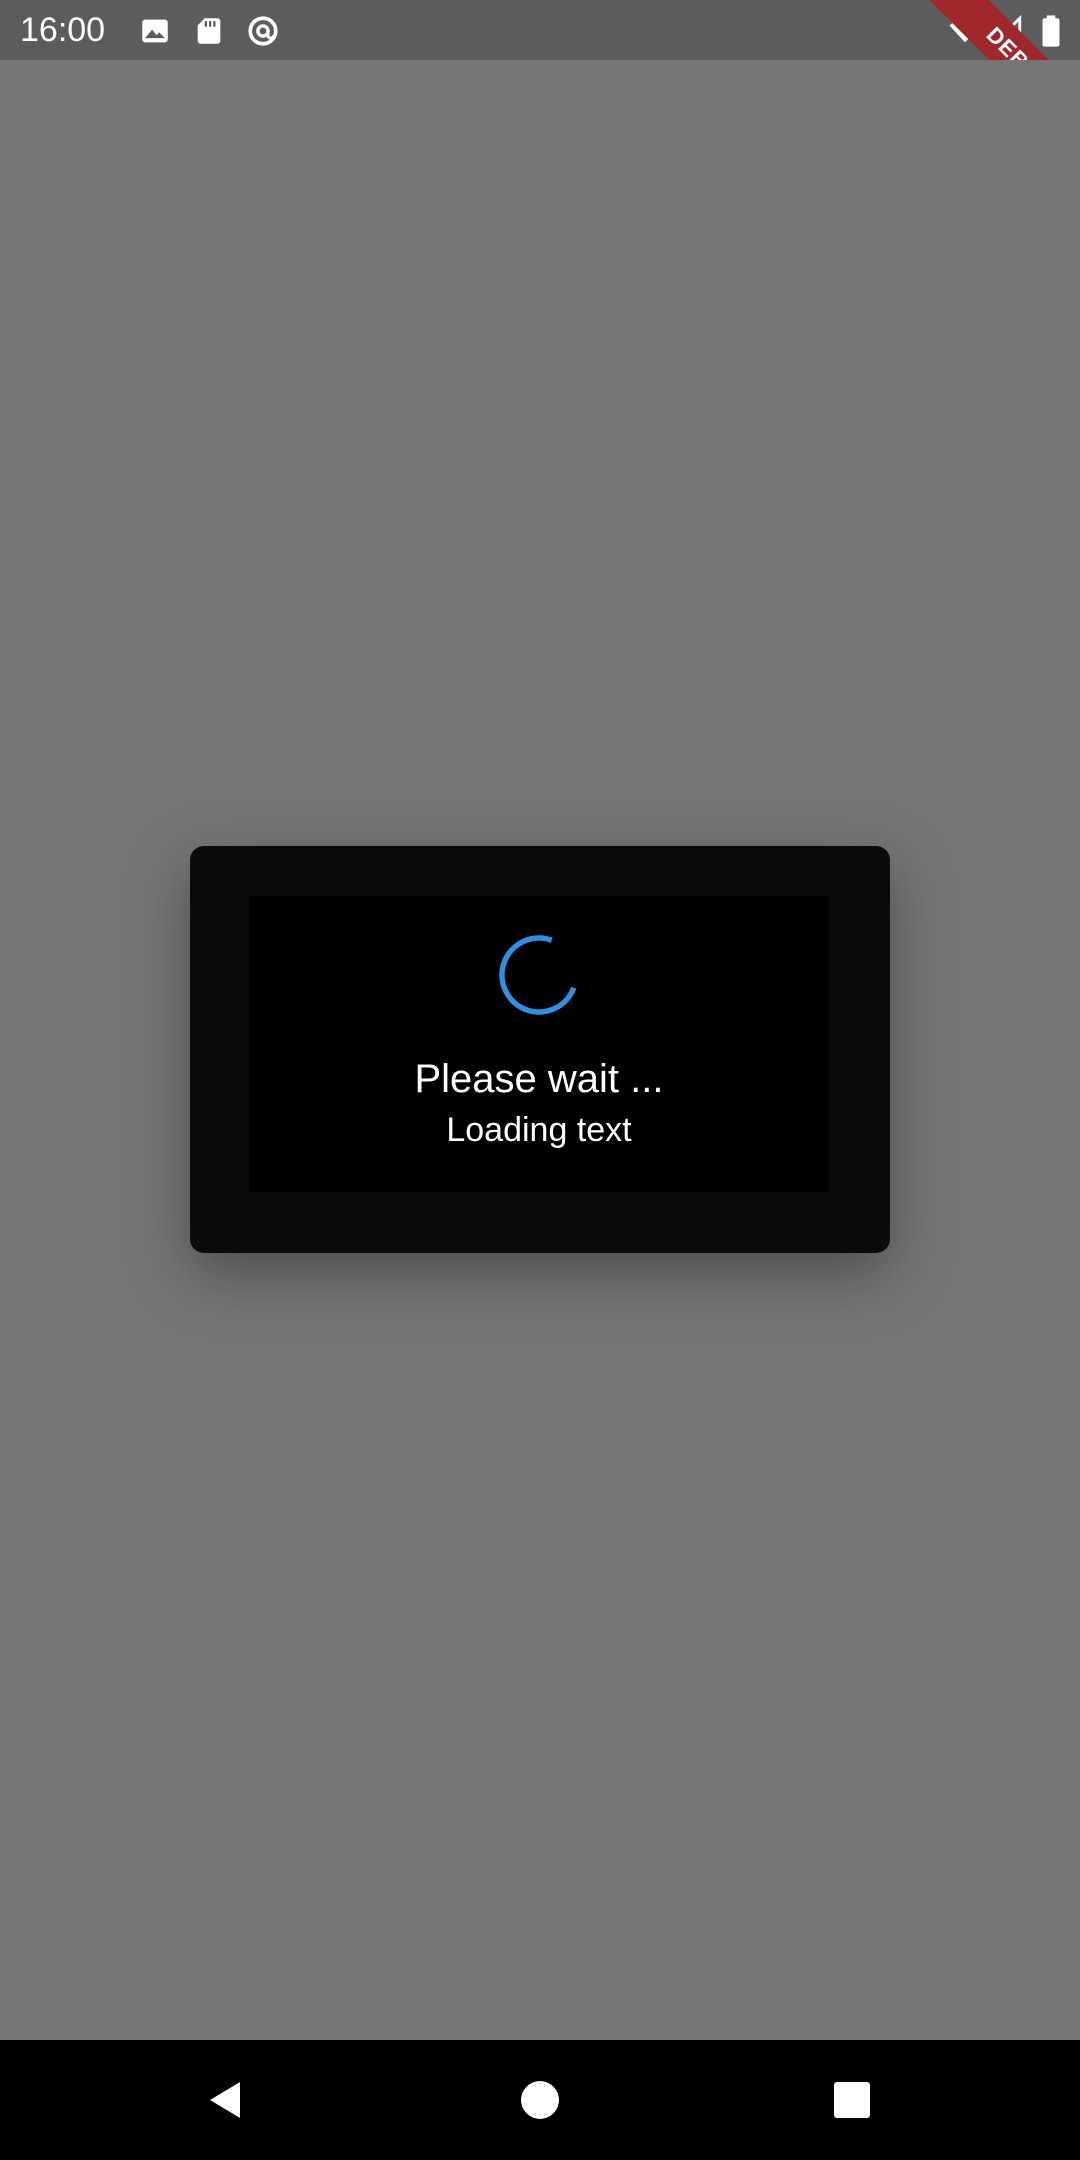 The width and height of the screenshot is (1080, 2160). I want to click on status-time: 16:00, so click(63, 30).